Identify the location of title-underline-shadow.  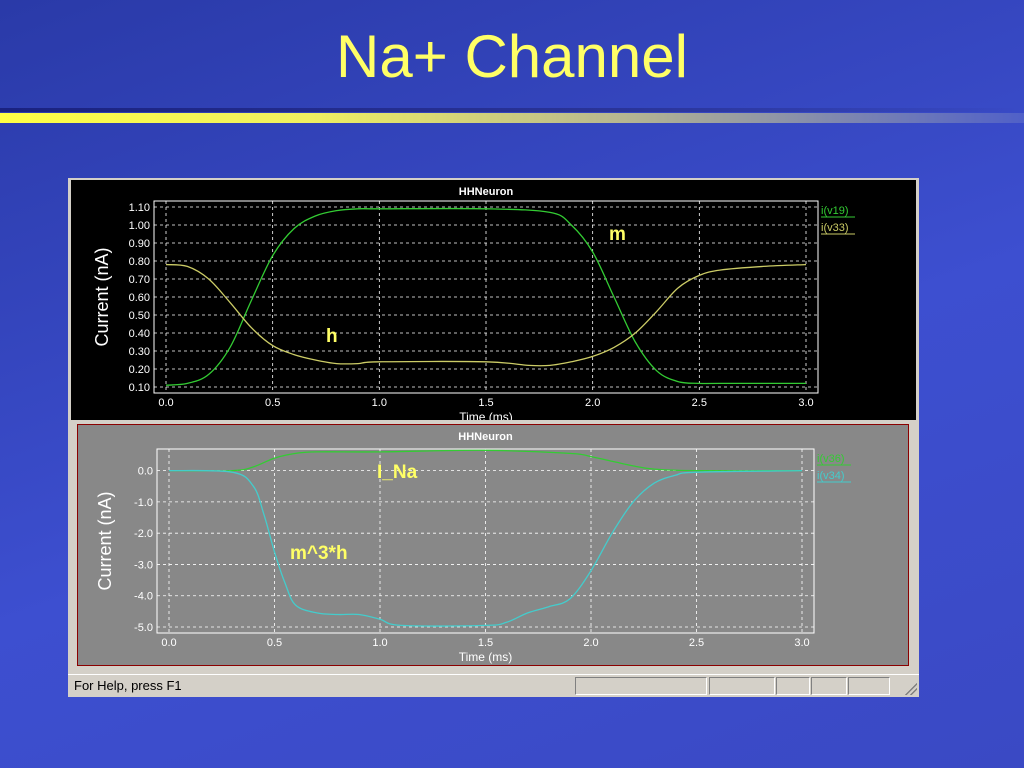
(512, 110).